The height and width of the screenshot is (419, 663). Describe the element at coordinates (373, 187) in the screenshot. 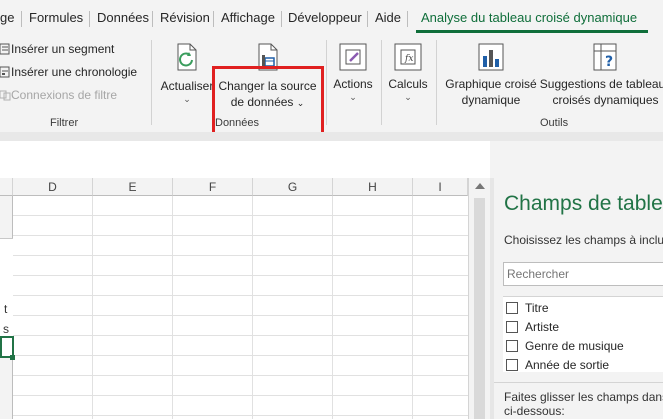

I see `col-header-h: H` at that location.